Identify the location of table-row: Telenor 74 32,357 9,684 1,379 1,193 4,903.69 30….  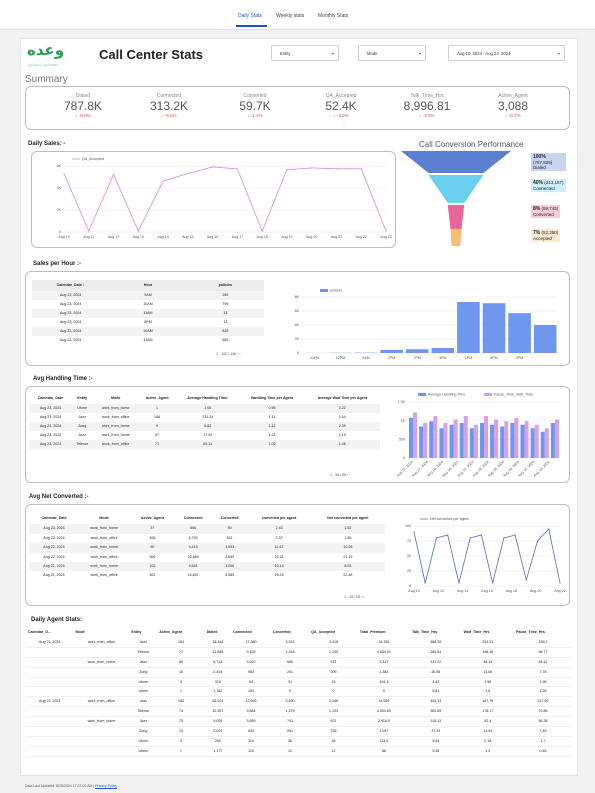
(299, 711).